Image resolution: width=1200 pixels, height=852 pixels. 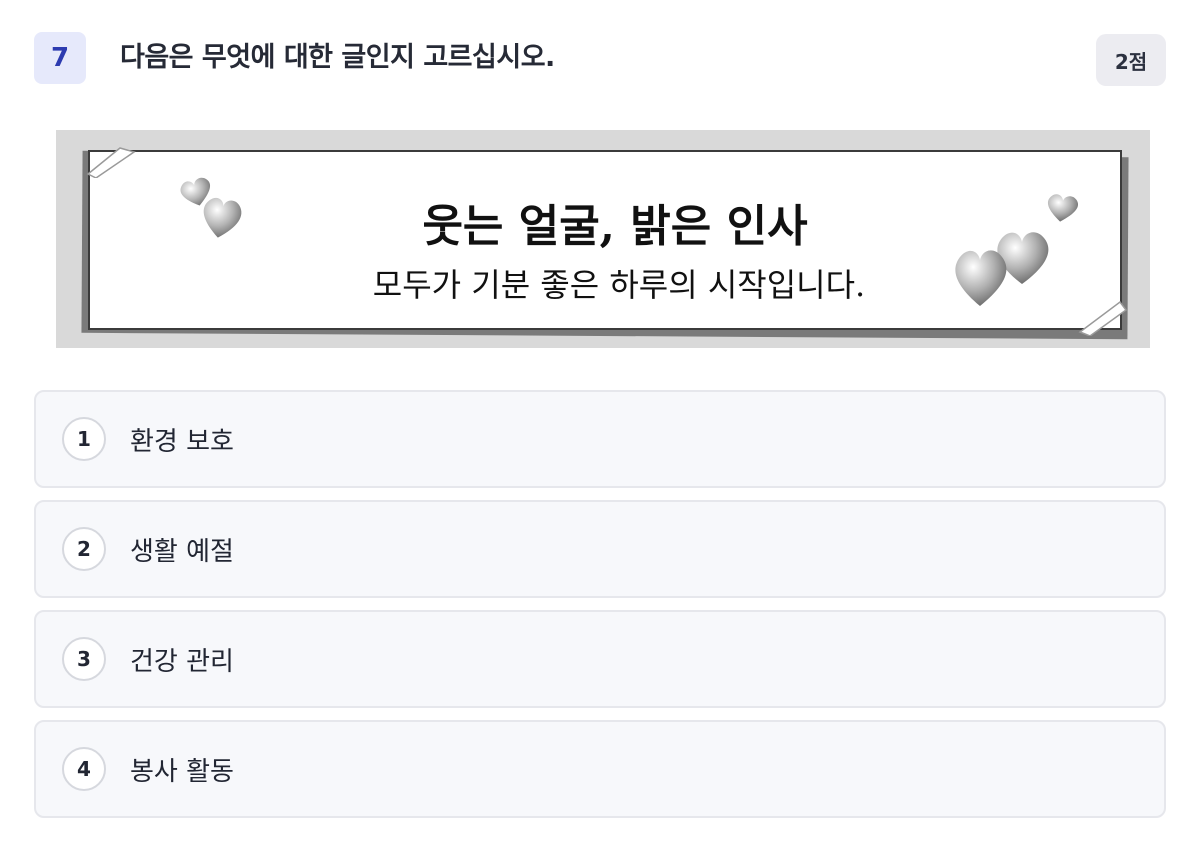 I want to click on hearts-decoration-left, so click(x=211, y=207).